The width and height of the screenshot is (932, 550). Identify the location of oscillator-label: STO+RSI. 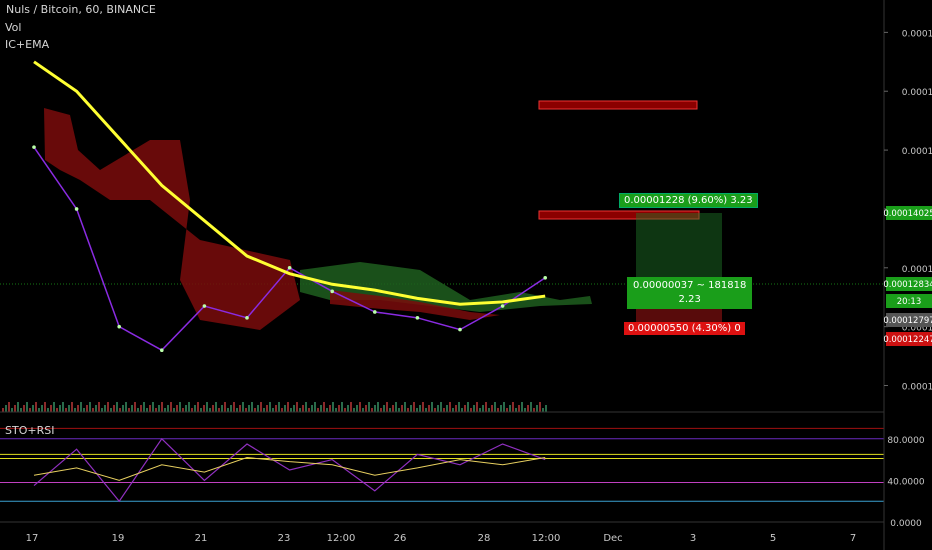
(29, 430).